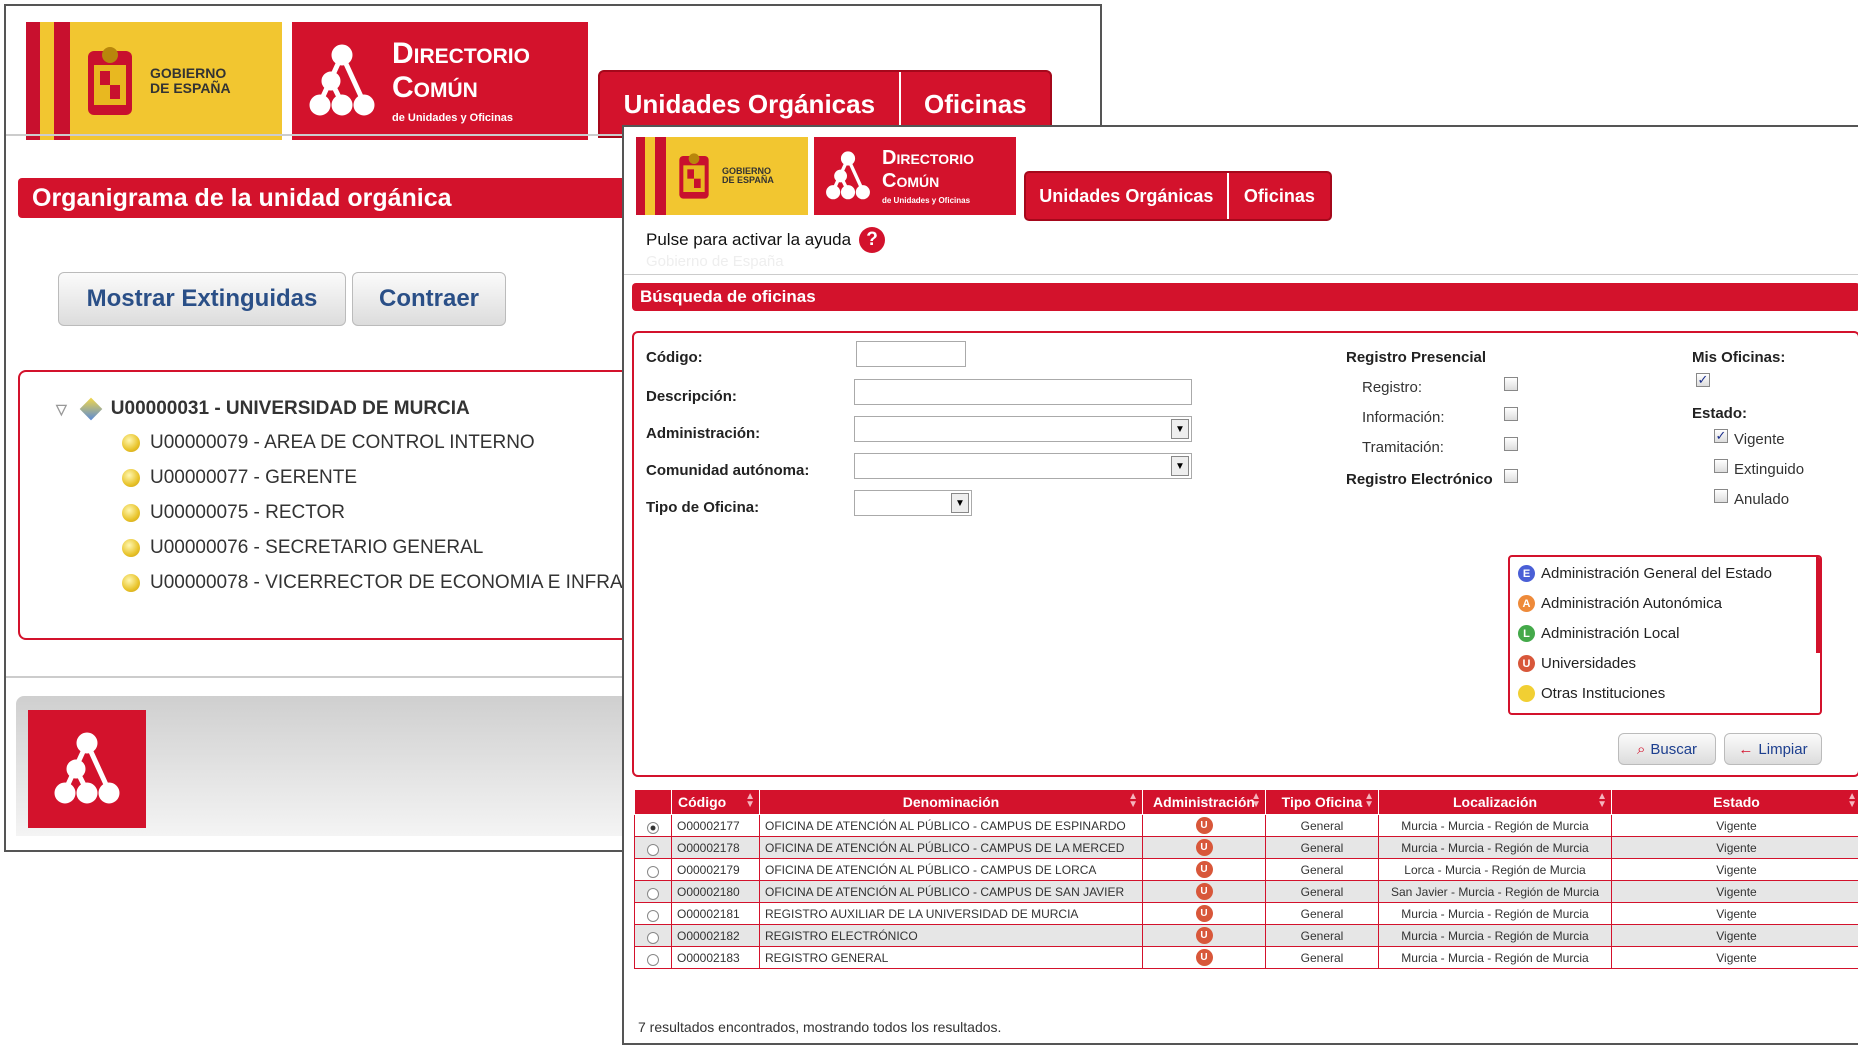 The height and width of the screenshot is (1045, 1858). I want to click on tree-item: U00000075 - RECTOR, so click(233, 513).